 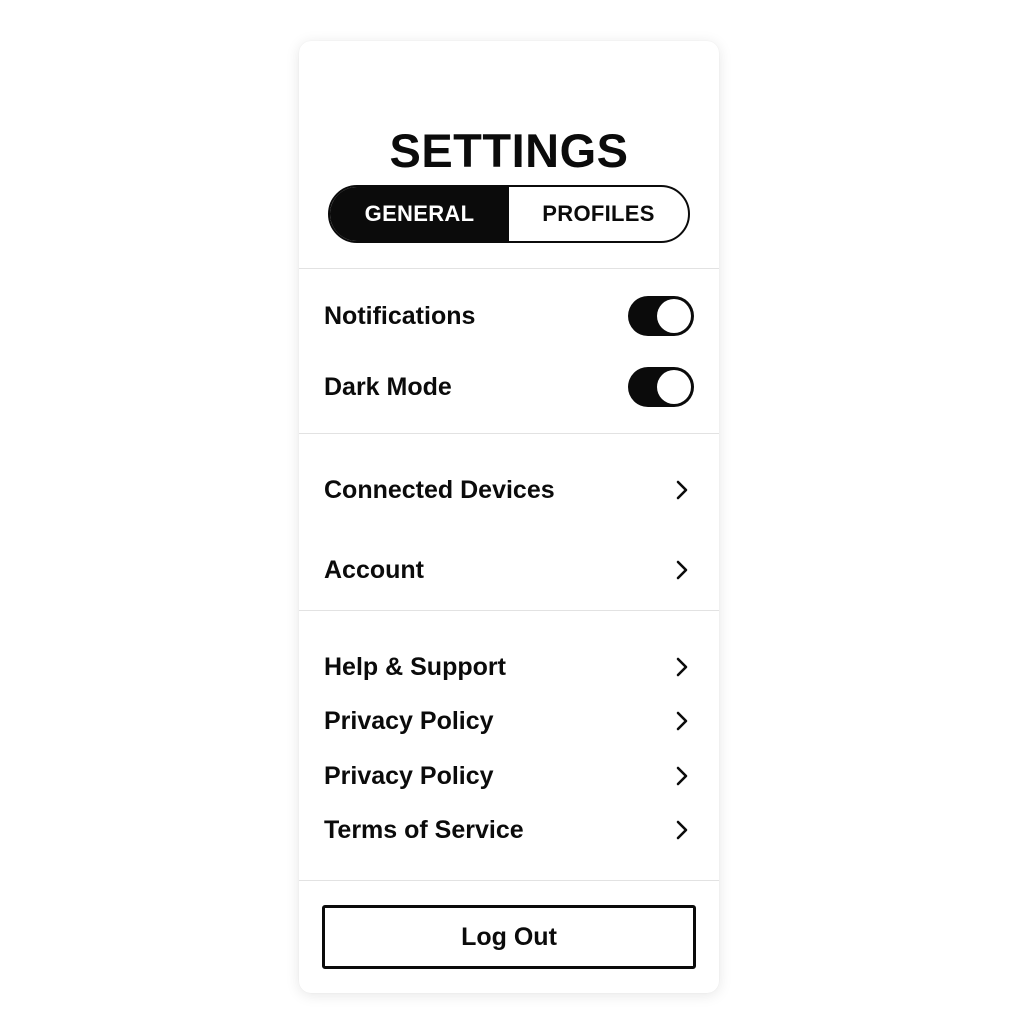 What do you see at coordinates (509, 937) in the screenshot?
I see `logout-button: Log Out` at bounding box center [509, 937].